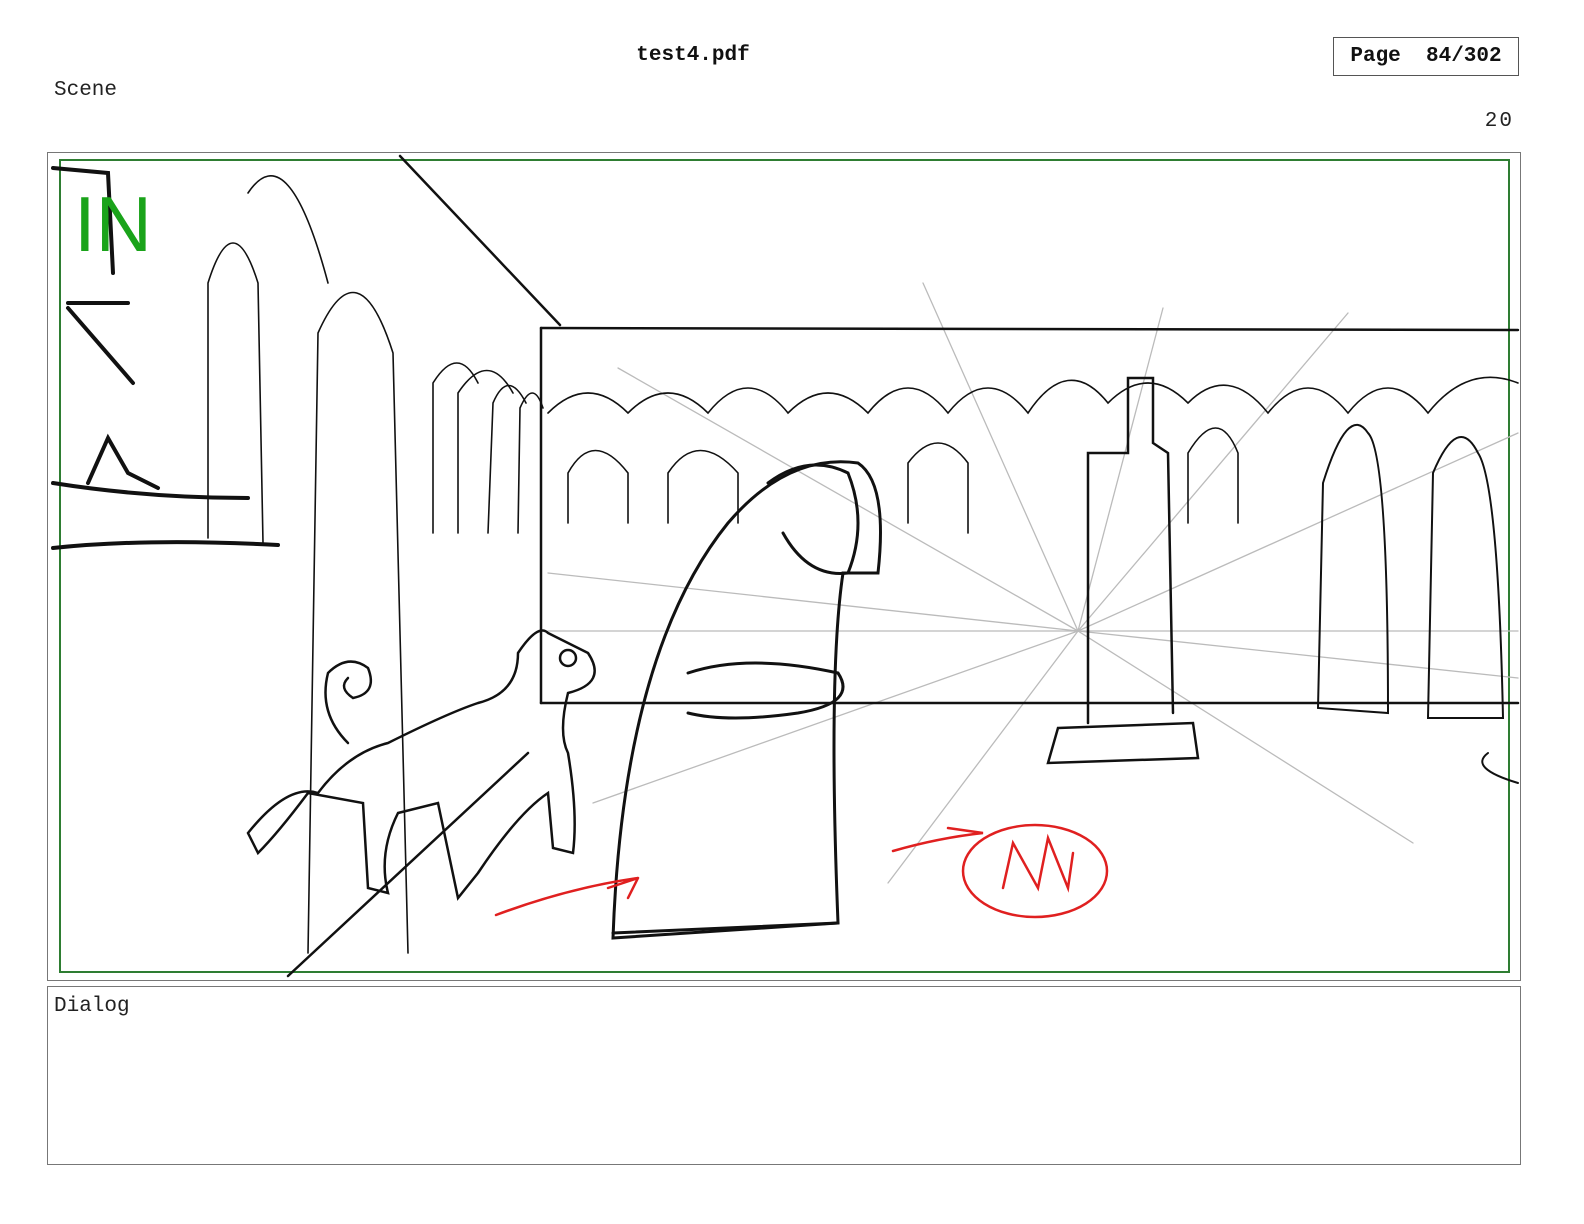 Image resolution: width=1584 pixels, height=1224 pixels. I want to click on hooded-figure, so click(746, 700).